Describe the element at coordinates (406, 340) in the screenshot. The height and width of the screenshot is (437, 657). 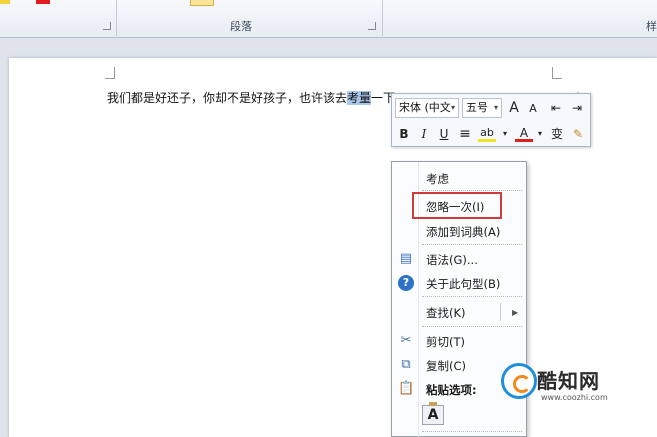
I see `scissors-icon: ✂` at that location.